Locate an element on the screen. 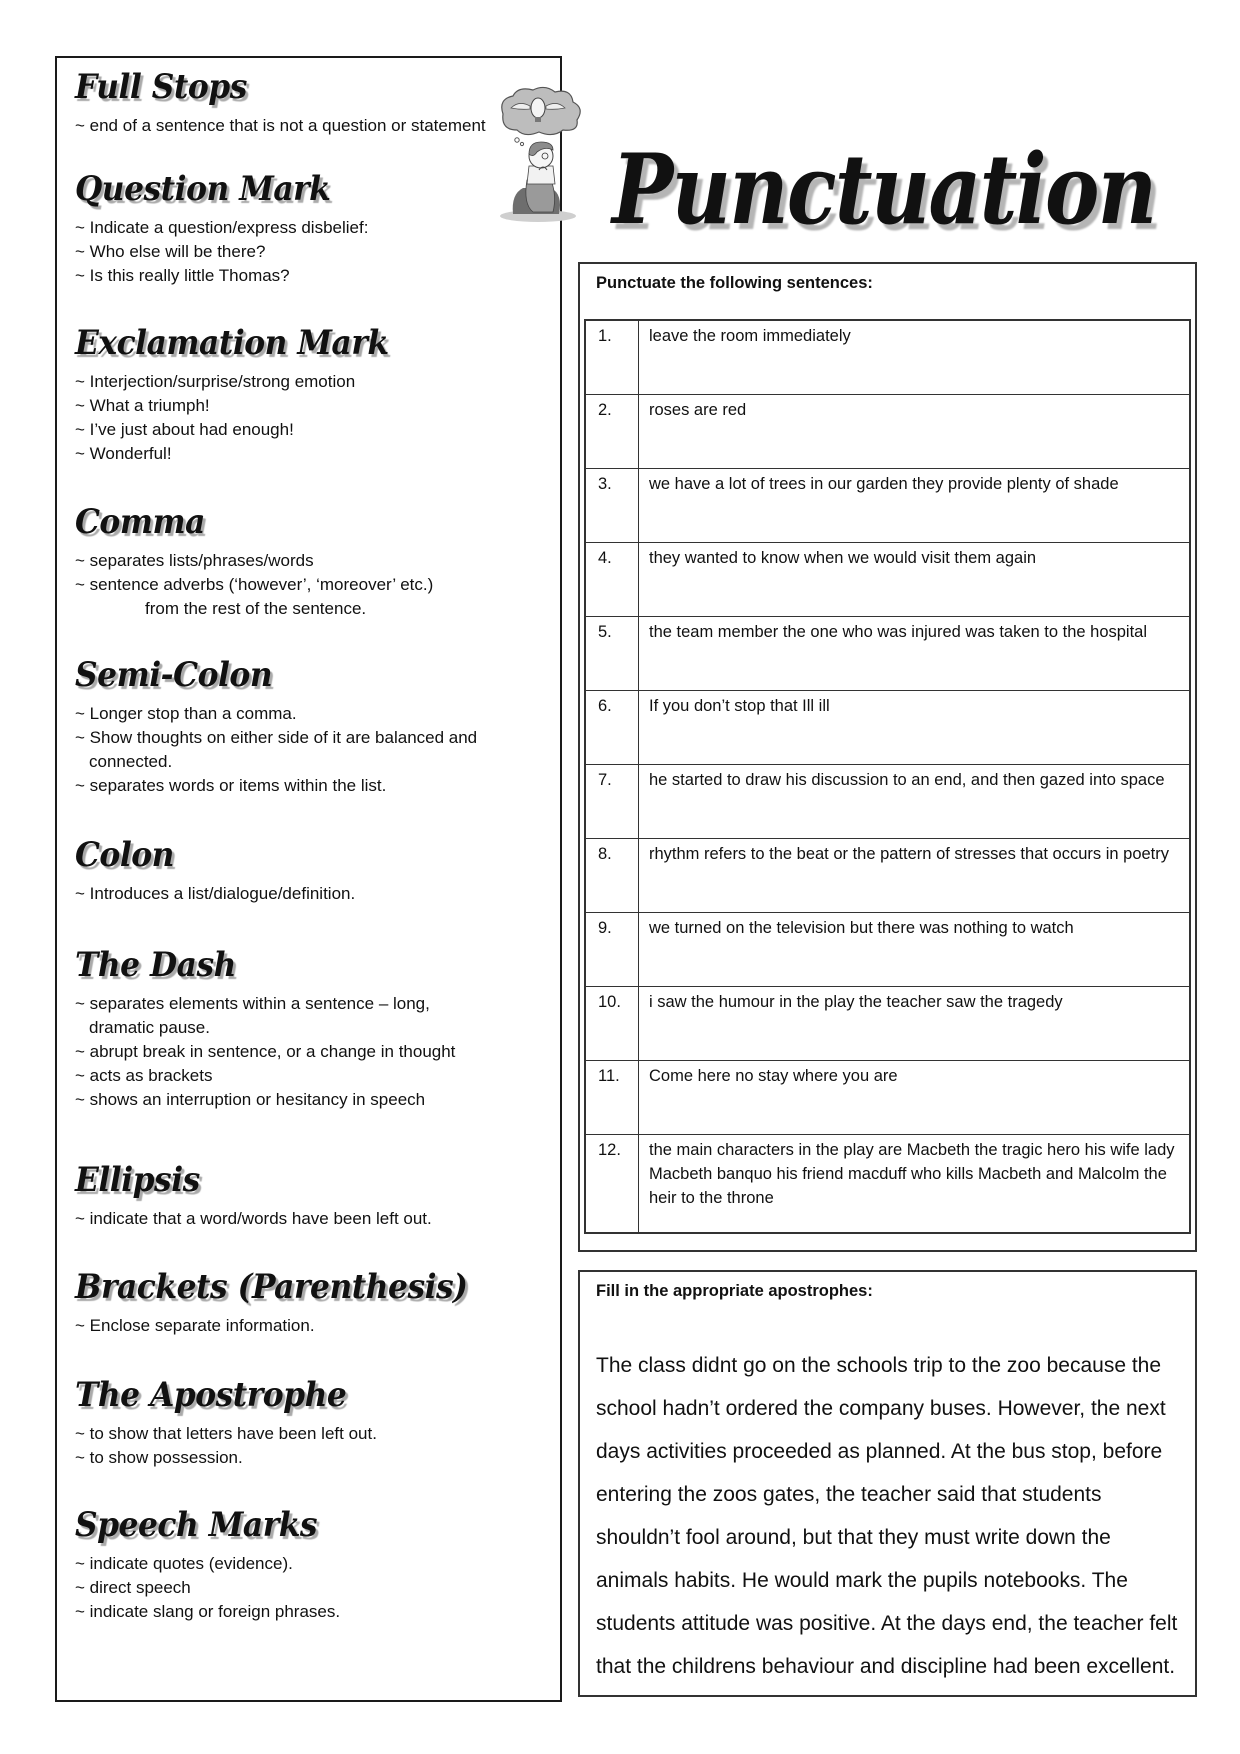 The height and width of the screenshot is (1754, 1240). bullet: ~ Who else will be there? is located at coordinates (170, 251).